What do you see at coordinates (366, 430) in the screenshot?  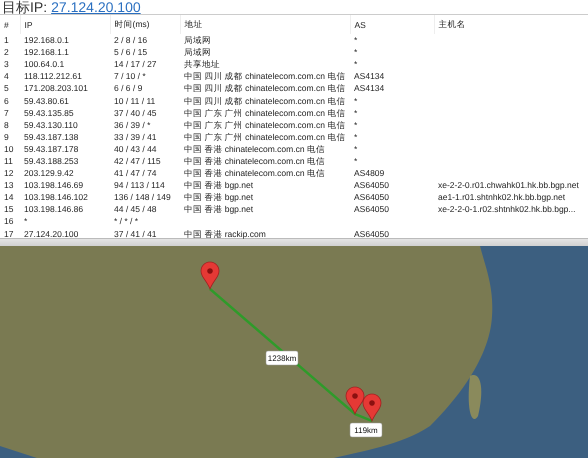 I see `distance-label: 119km` at bounding box center [366, 430].